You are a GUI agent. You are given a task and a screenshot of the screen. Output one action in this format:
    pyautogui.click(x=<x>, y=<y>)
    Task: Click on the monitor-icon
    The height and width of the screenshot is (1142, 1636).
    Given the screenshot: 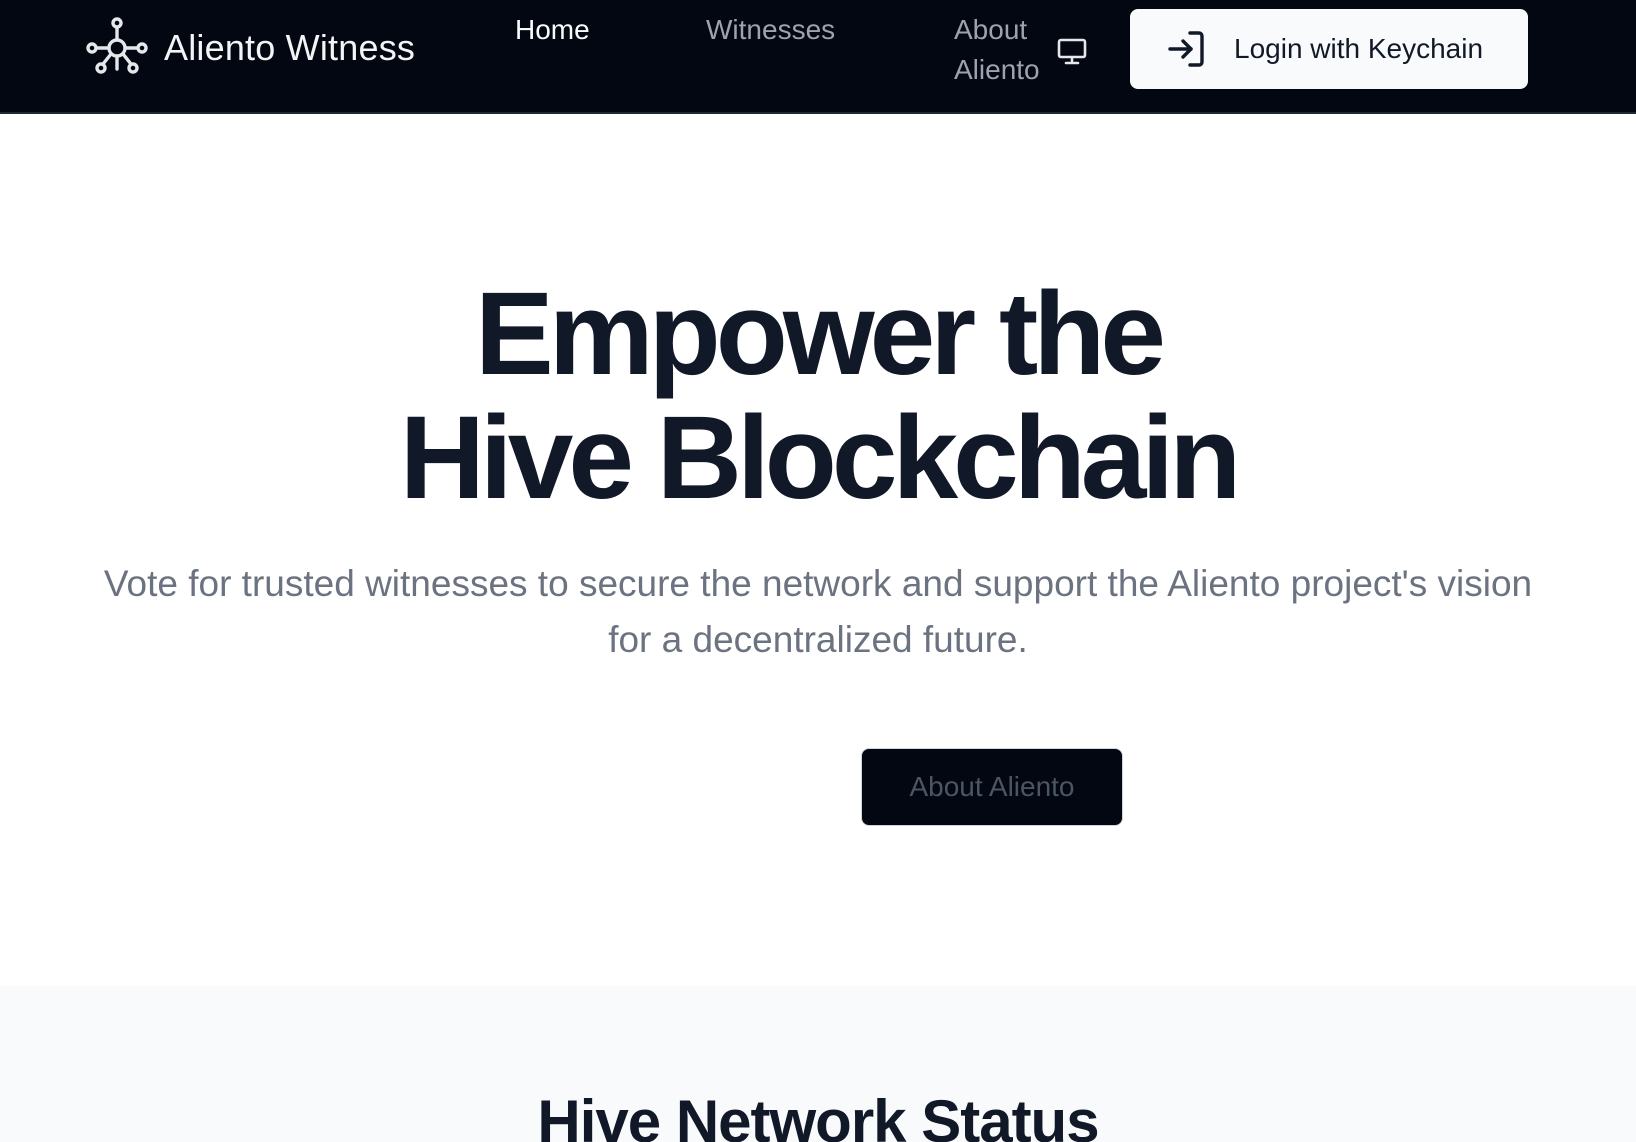 What is the action you would take?
    pyautogui.click(x=1072, y=51)
    